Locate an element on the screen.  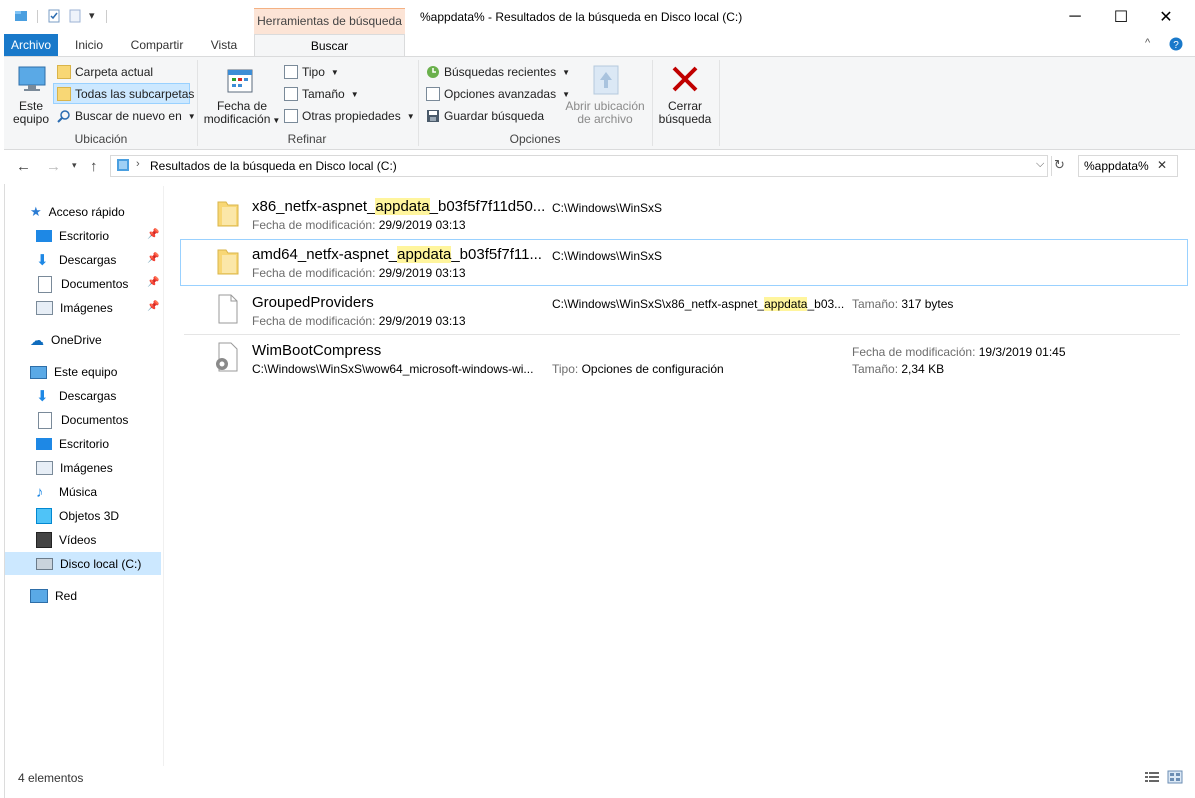
star-icon: ★ is located at coordinates (36, 211).